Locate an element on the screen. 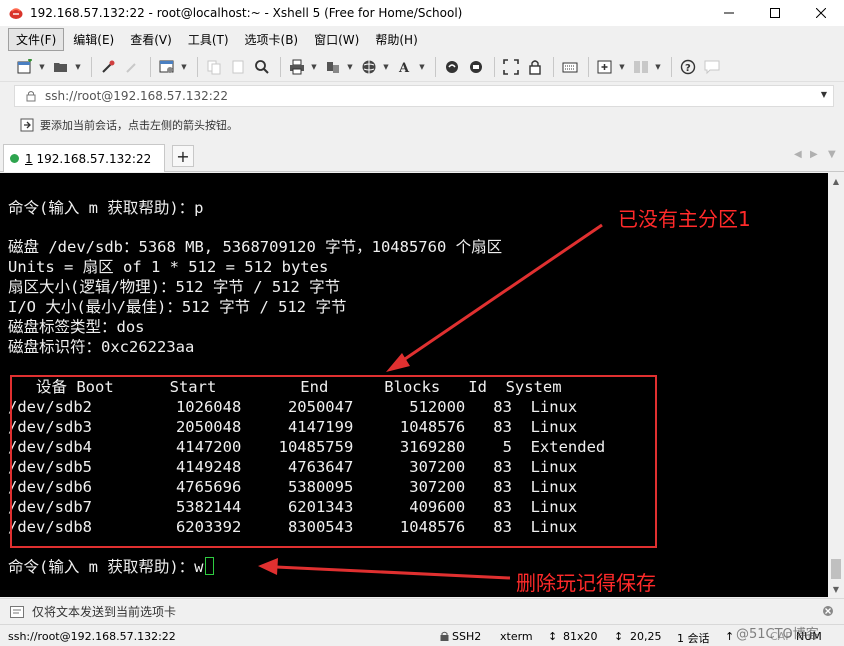 The height and width of the screenshot is (646, 844). new-tab-button: + is located at coordinates (183, 156).